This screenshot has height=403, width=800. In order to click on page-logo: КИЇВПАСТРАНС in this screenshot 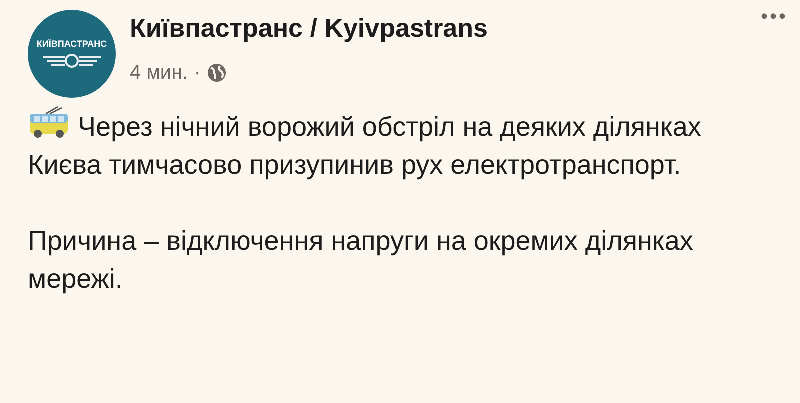, I will do `click(72, 54)`.